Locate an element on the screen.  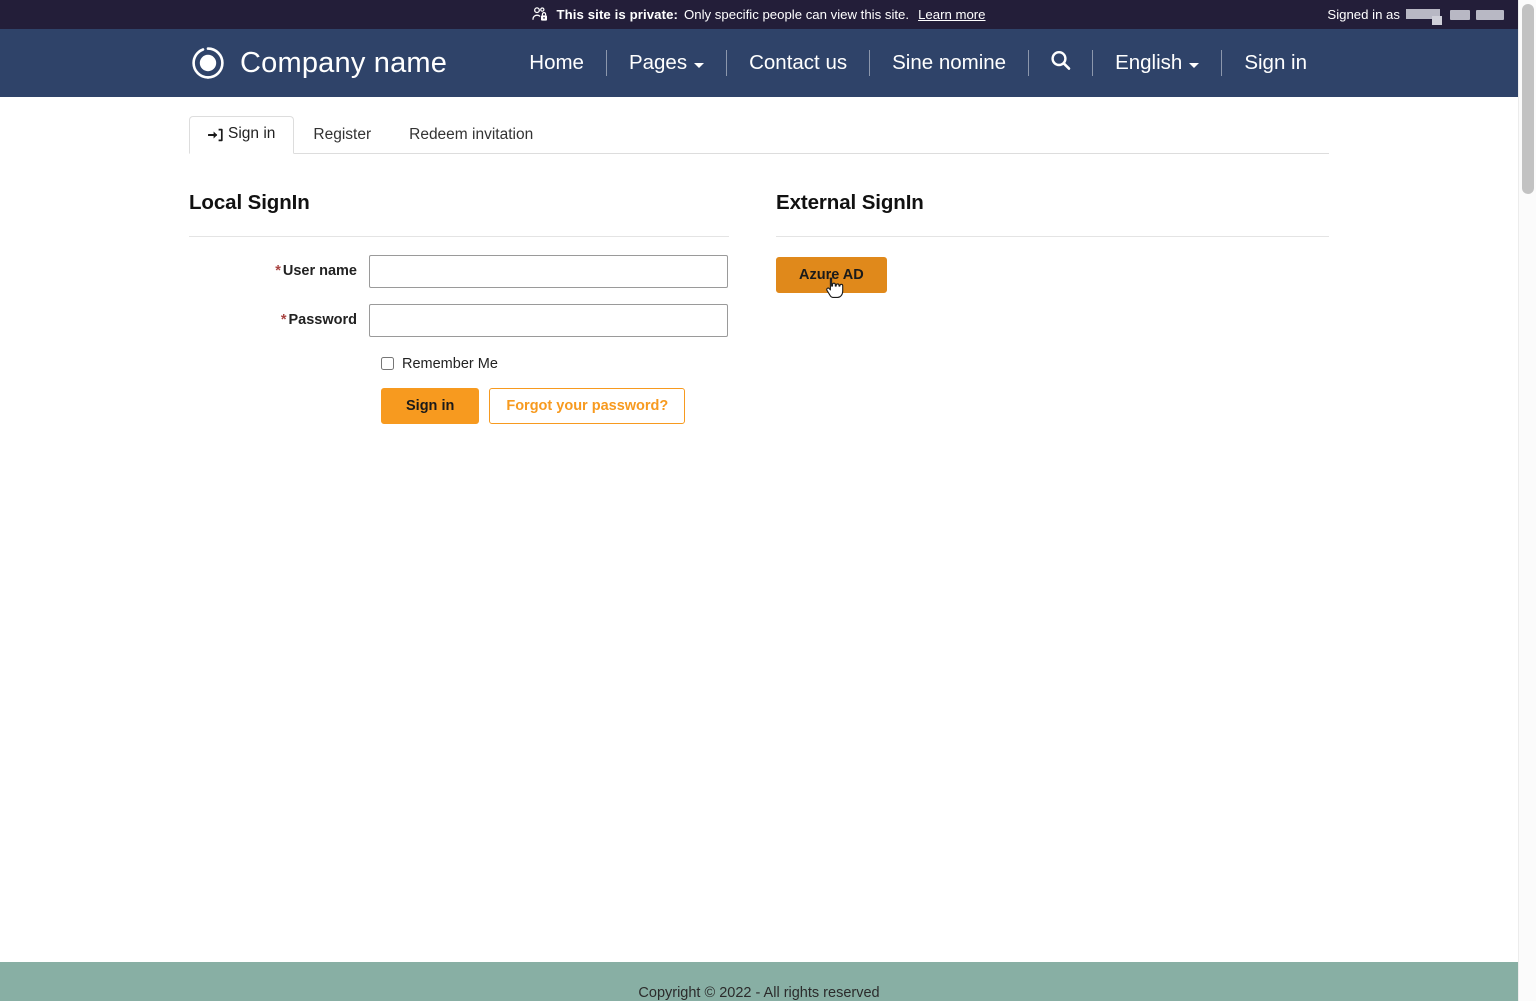
password-row: * Password is located at coordinates (459, 320).